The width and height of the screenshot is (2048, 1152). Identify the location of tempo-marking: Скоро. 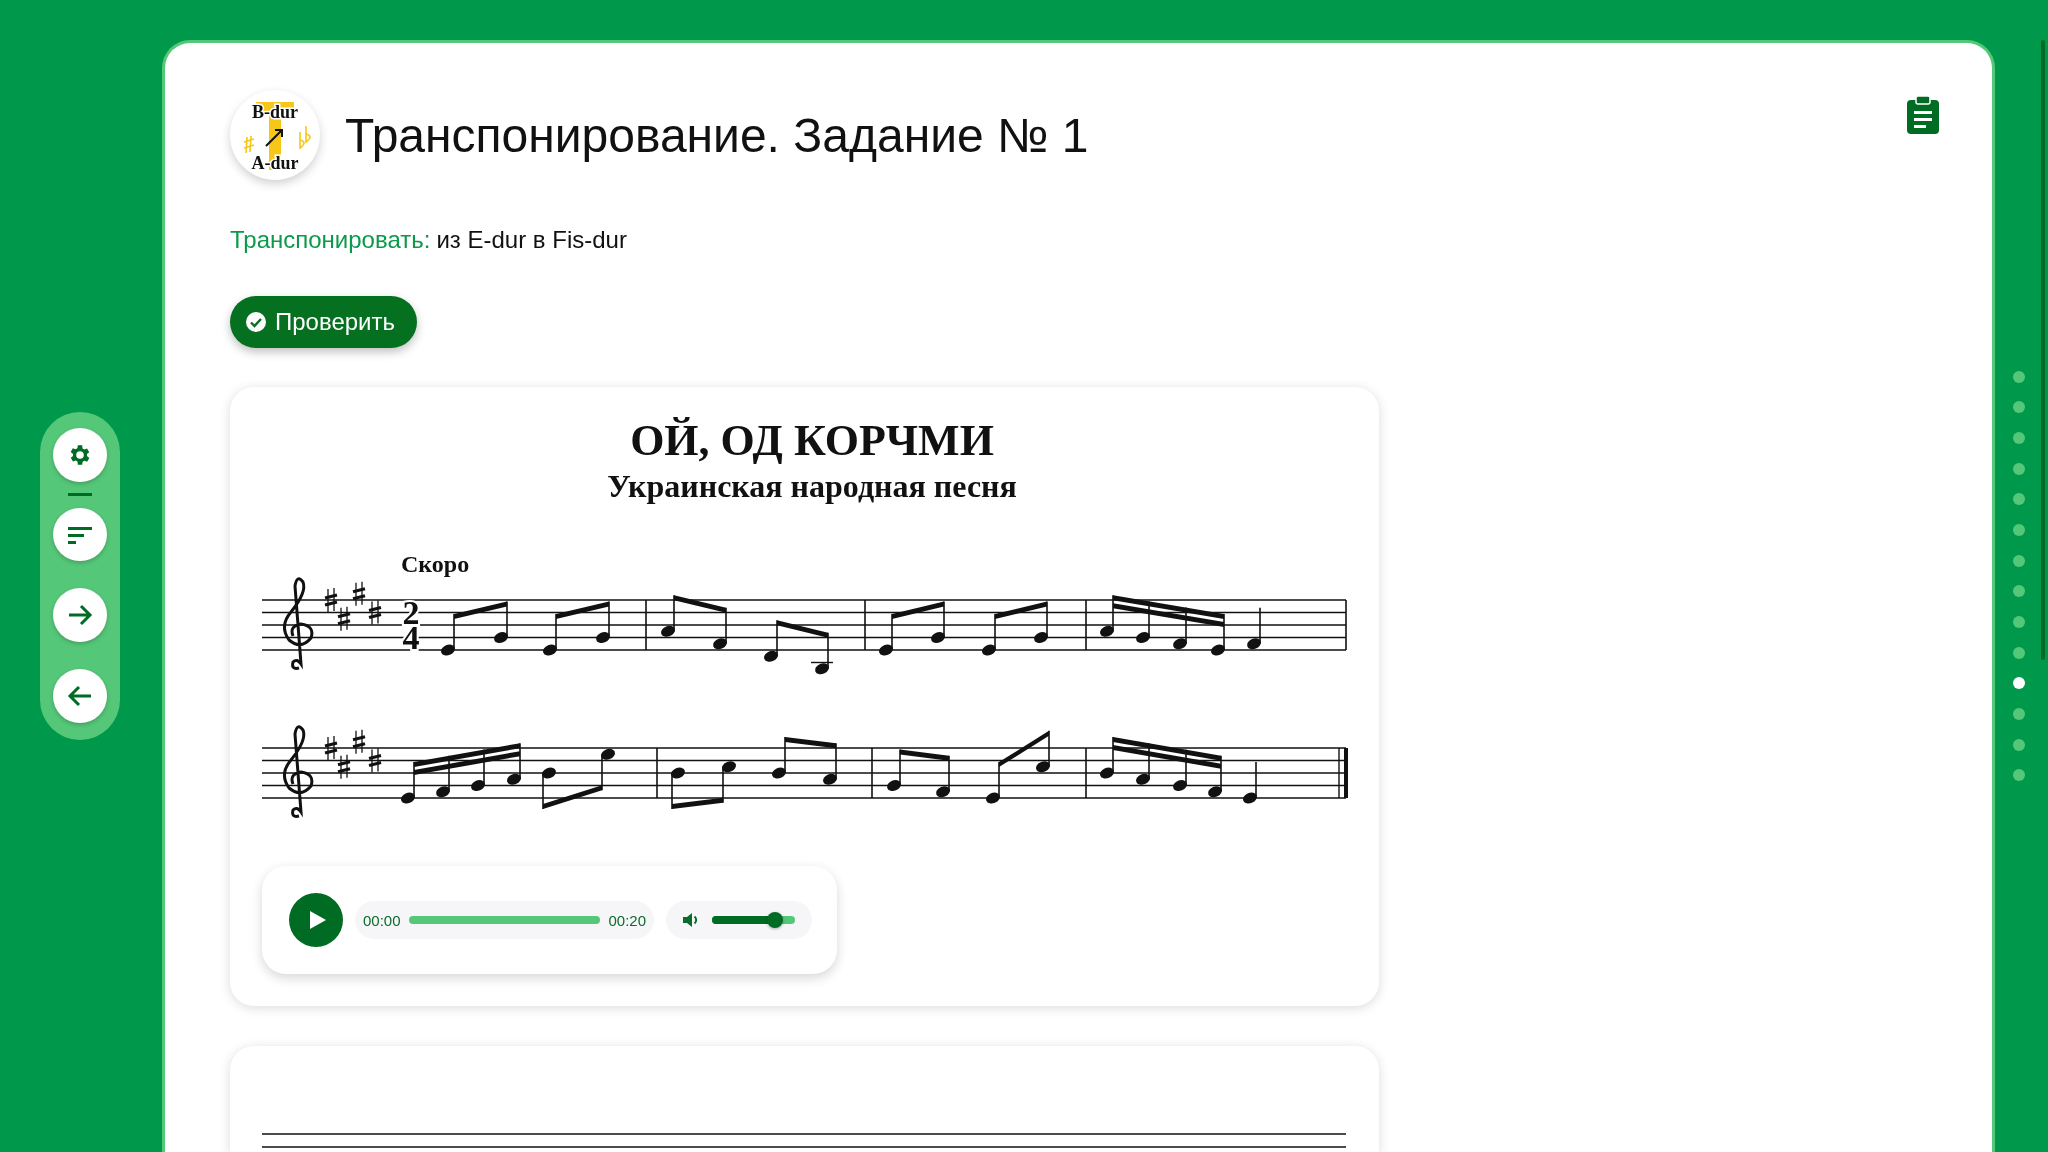
(435, 564).